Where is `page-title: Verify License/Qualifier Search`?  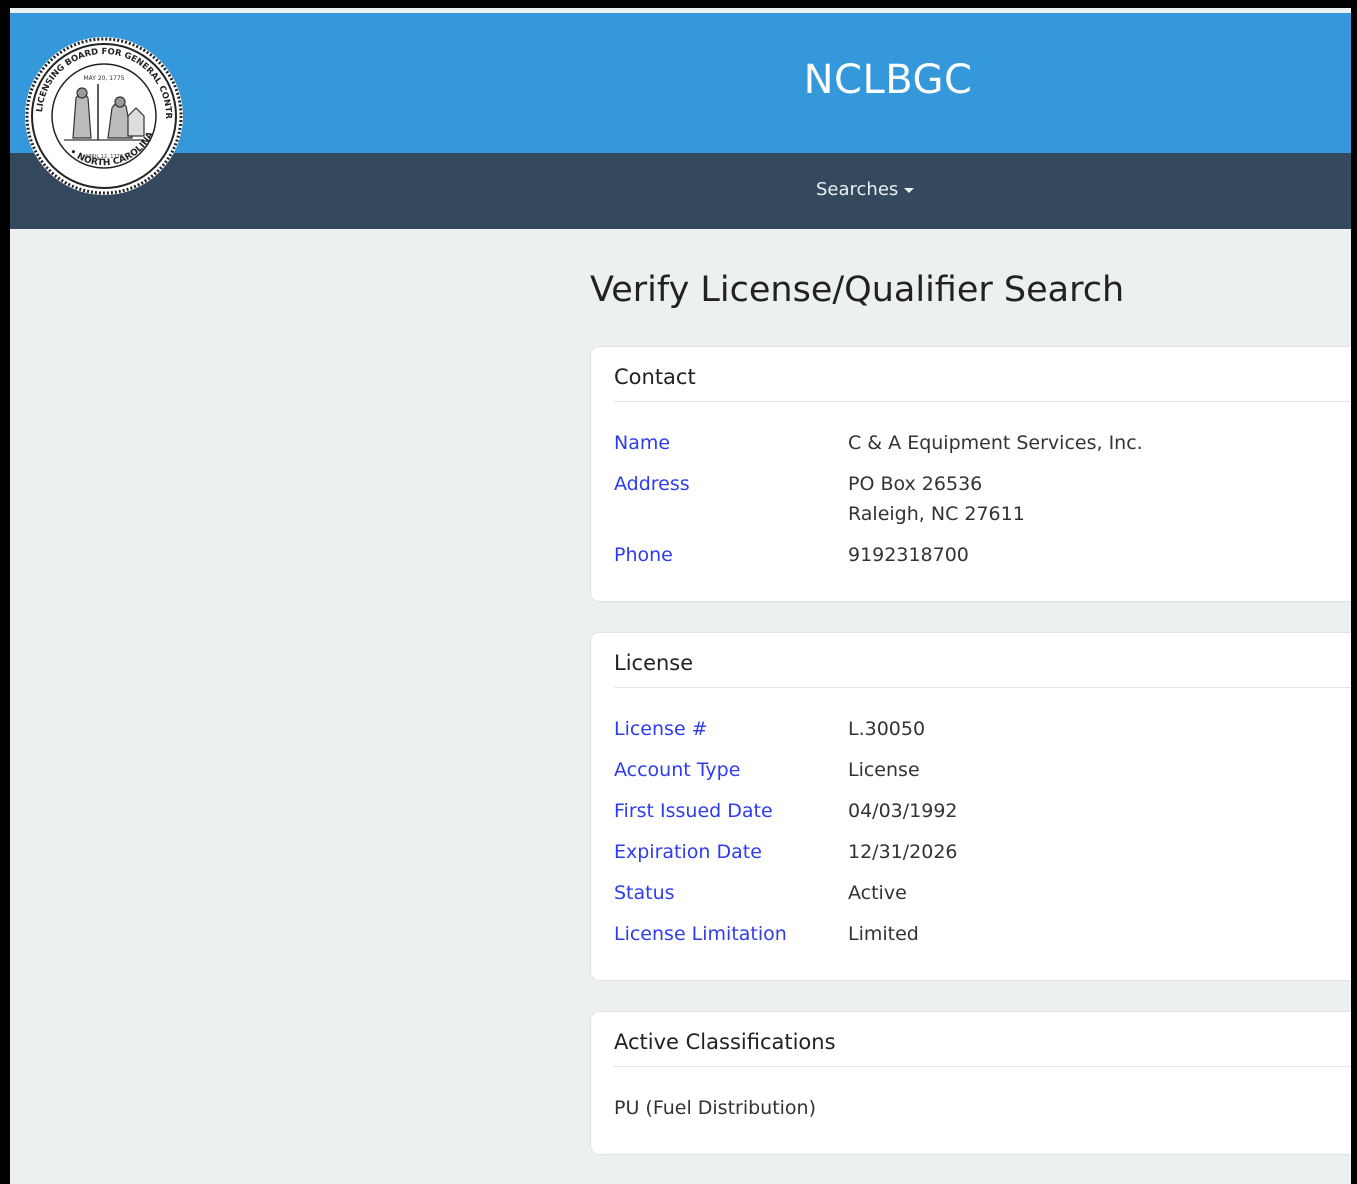
page-title: Verify License/Qualifier Search is located at coordinates (857, 290).